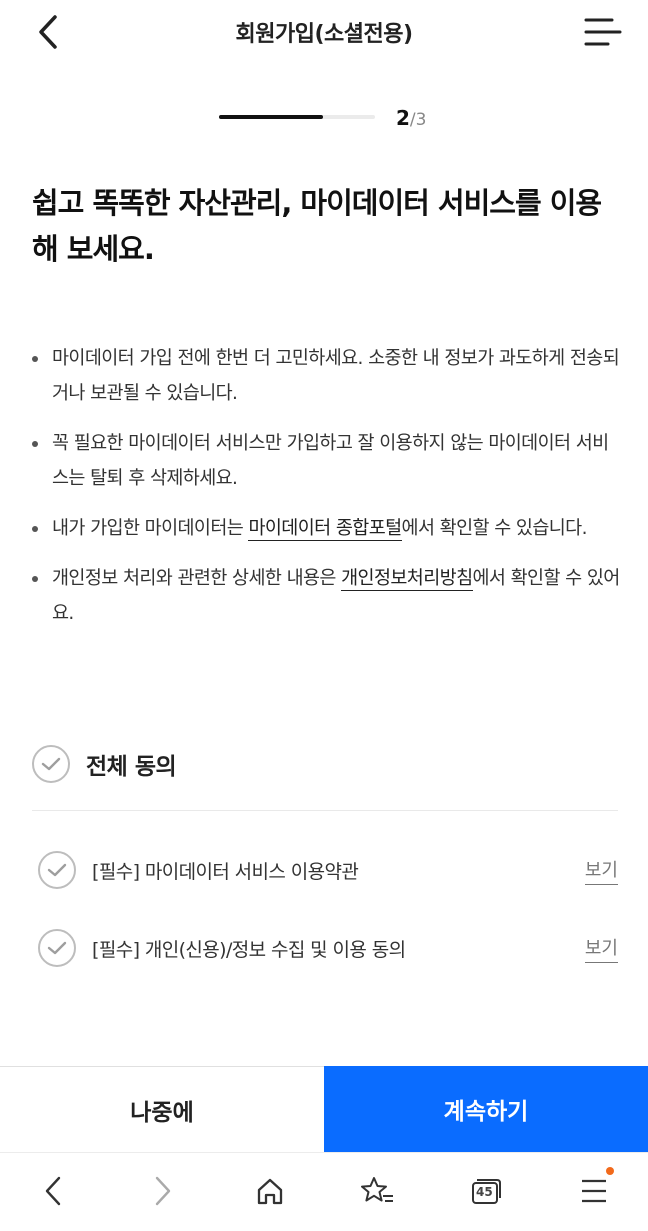  I want to click on tabs-count: 45, so click(484, 1192).